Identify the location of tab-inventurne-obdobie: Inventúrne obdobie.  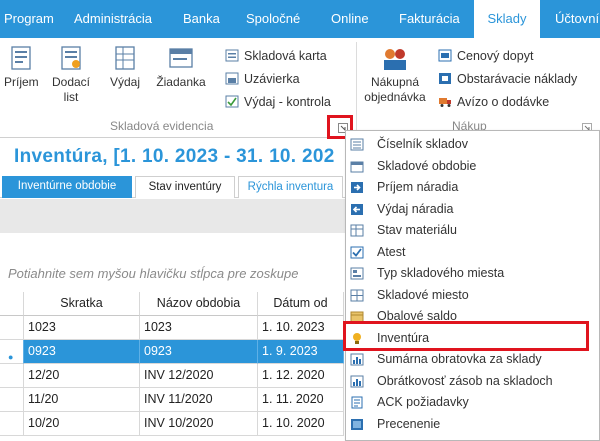
(67, 187).